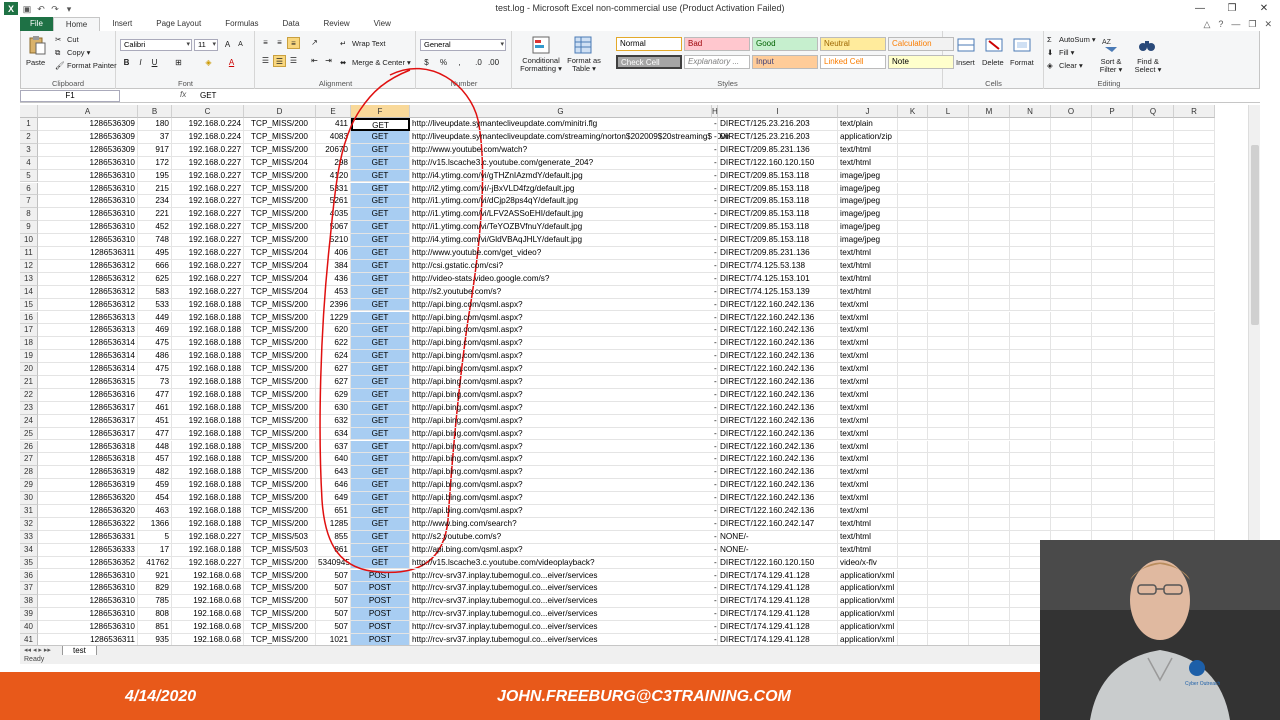 The height and width of the screenshot is (720, 1280). What do you see at coordinates (155, 279) in the screenshot?
I see `cell-b13: 625` at bounding box center [155, 279].